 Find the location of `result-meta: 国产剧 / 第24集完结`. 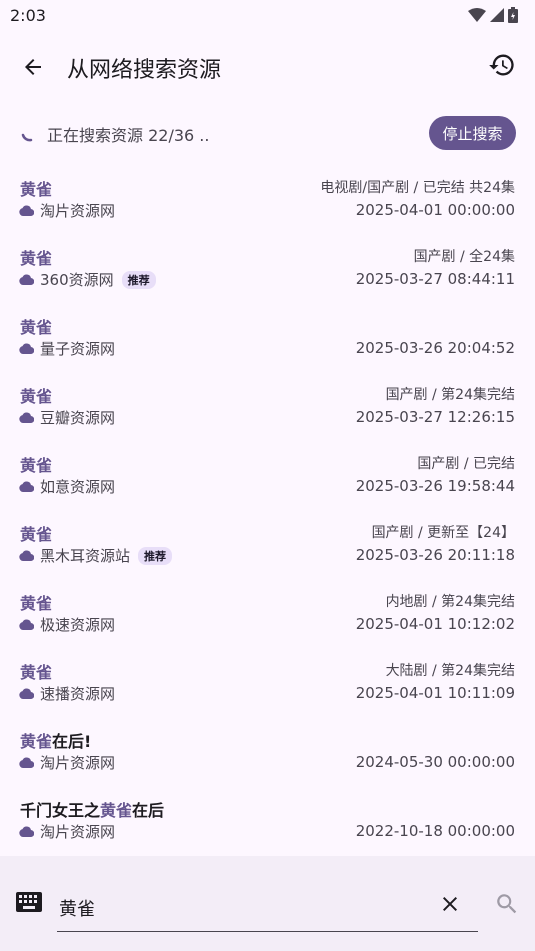

result-meta: 国产剧 / 第24集完结 is located at coordinates (450, 395).